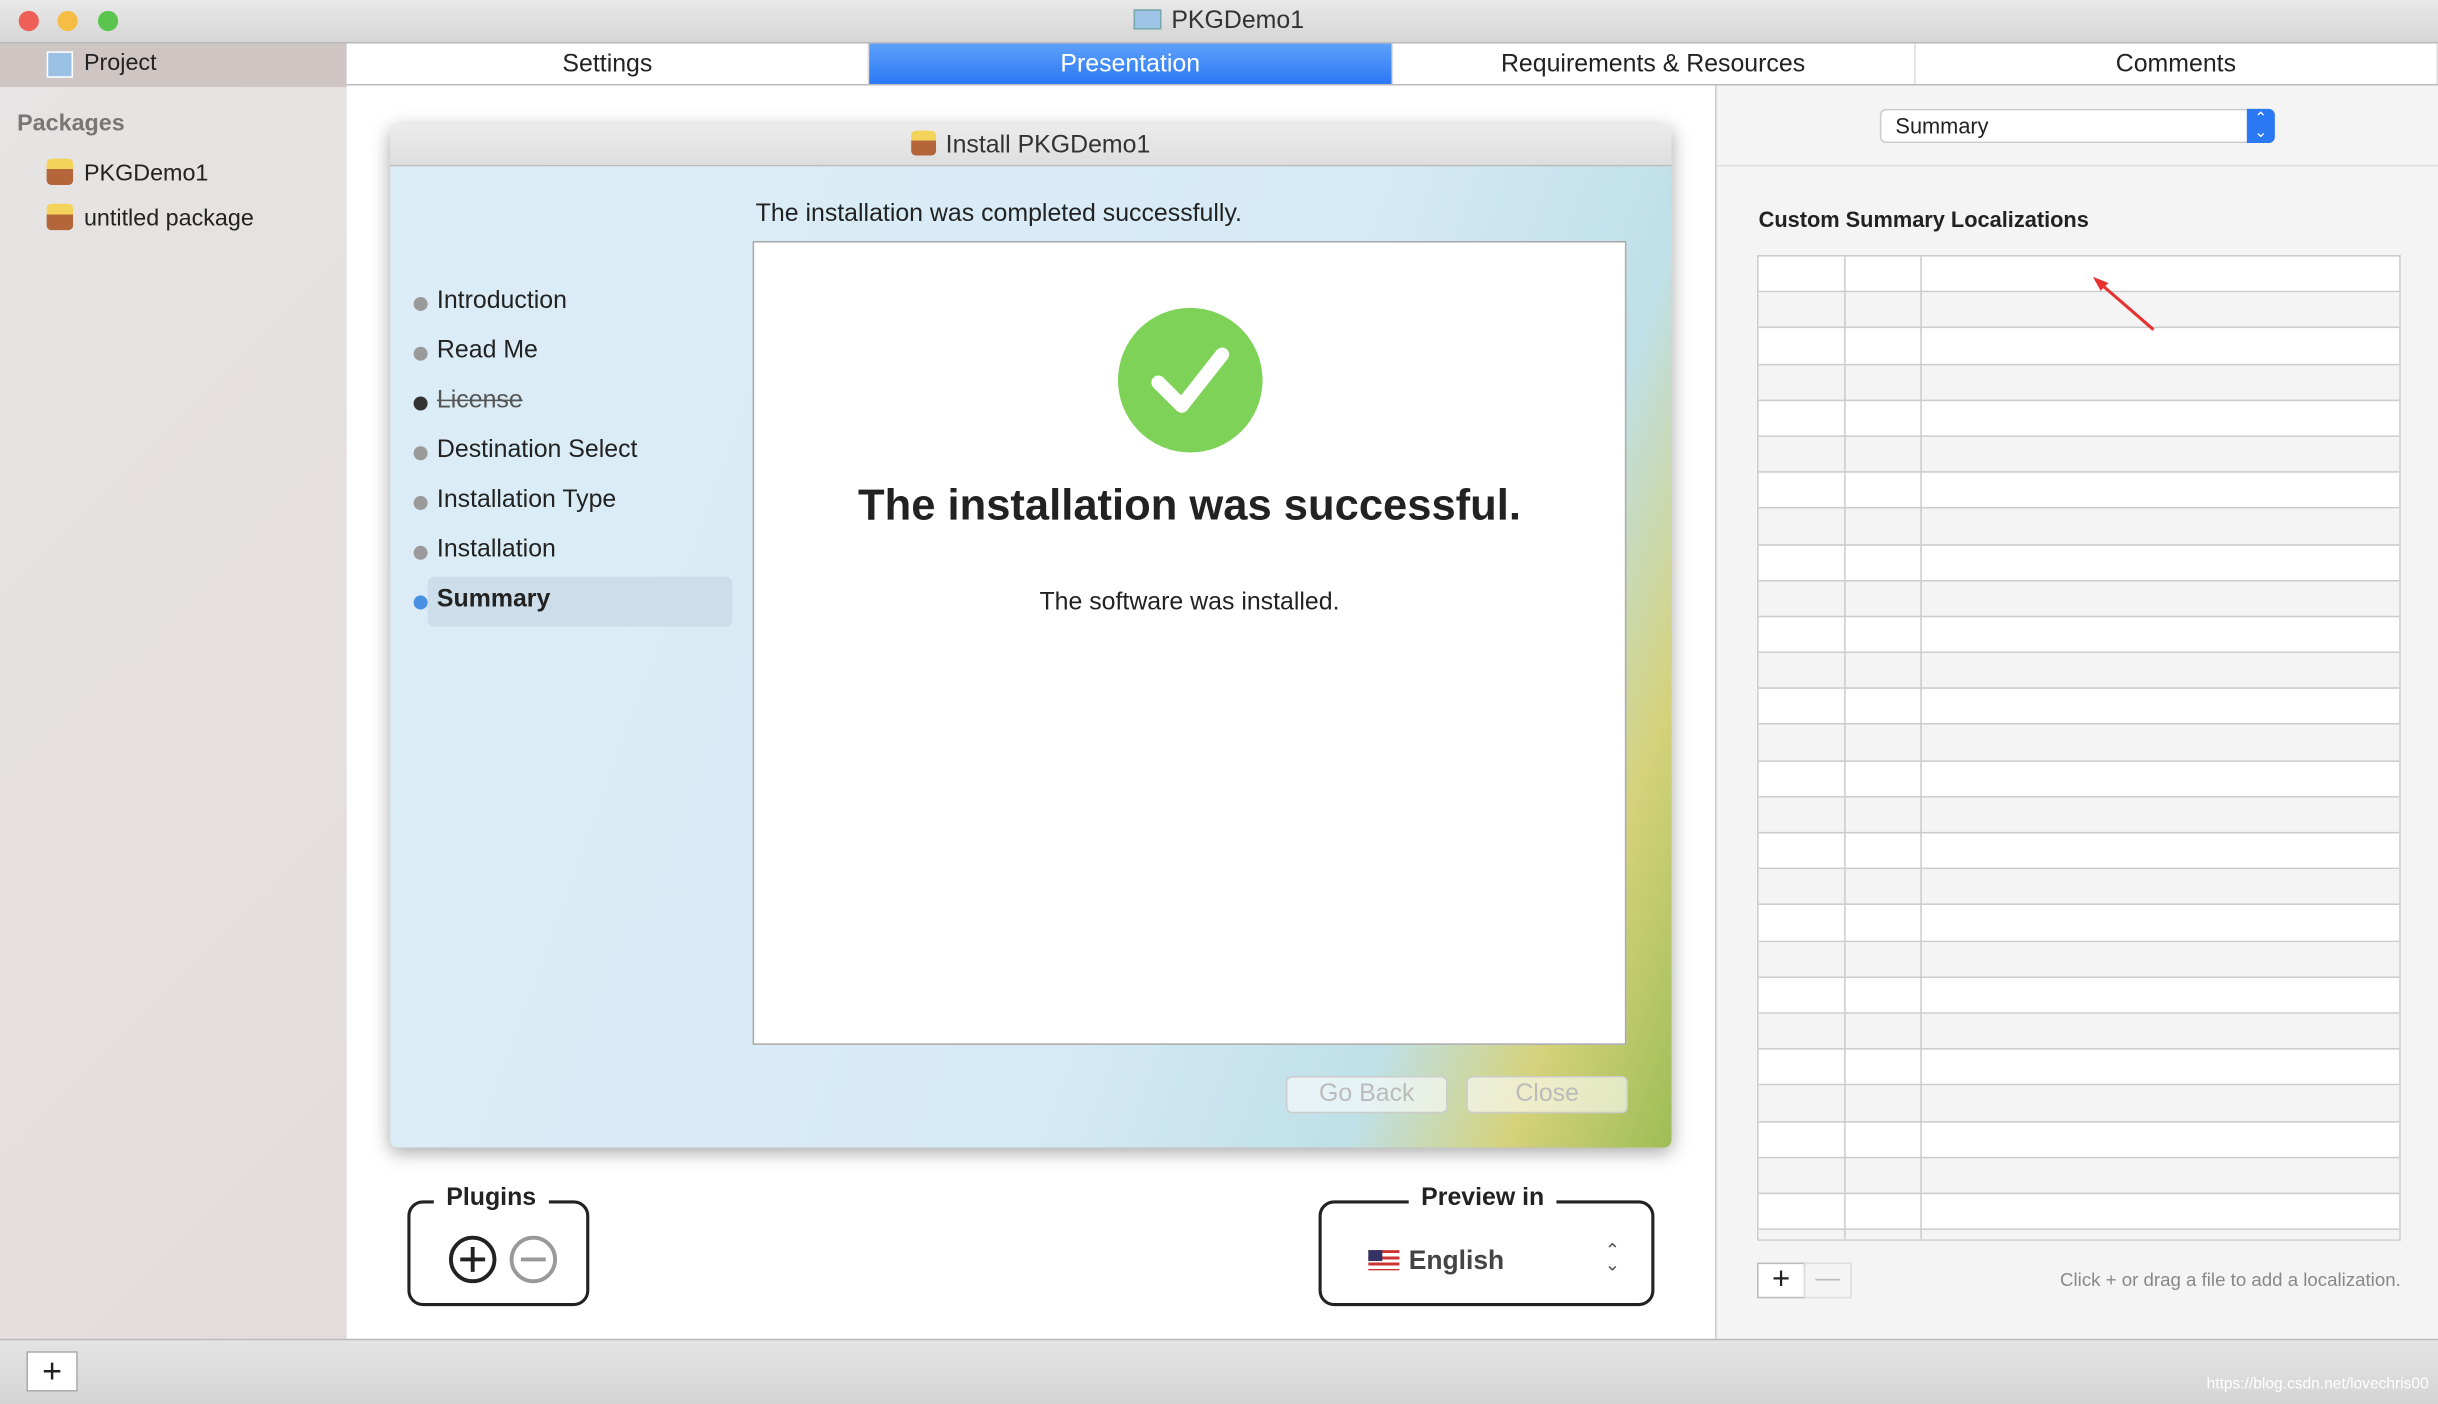 The image size is (2438, 1404). Describe the element at coordinates (473, 1260) in the screenshot. I see `add-plugin-icon` at that location.